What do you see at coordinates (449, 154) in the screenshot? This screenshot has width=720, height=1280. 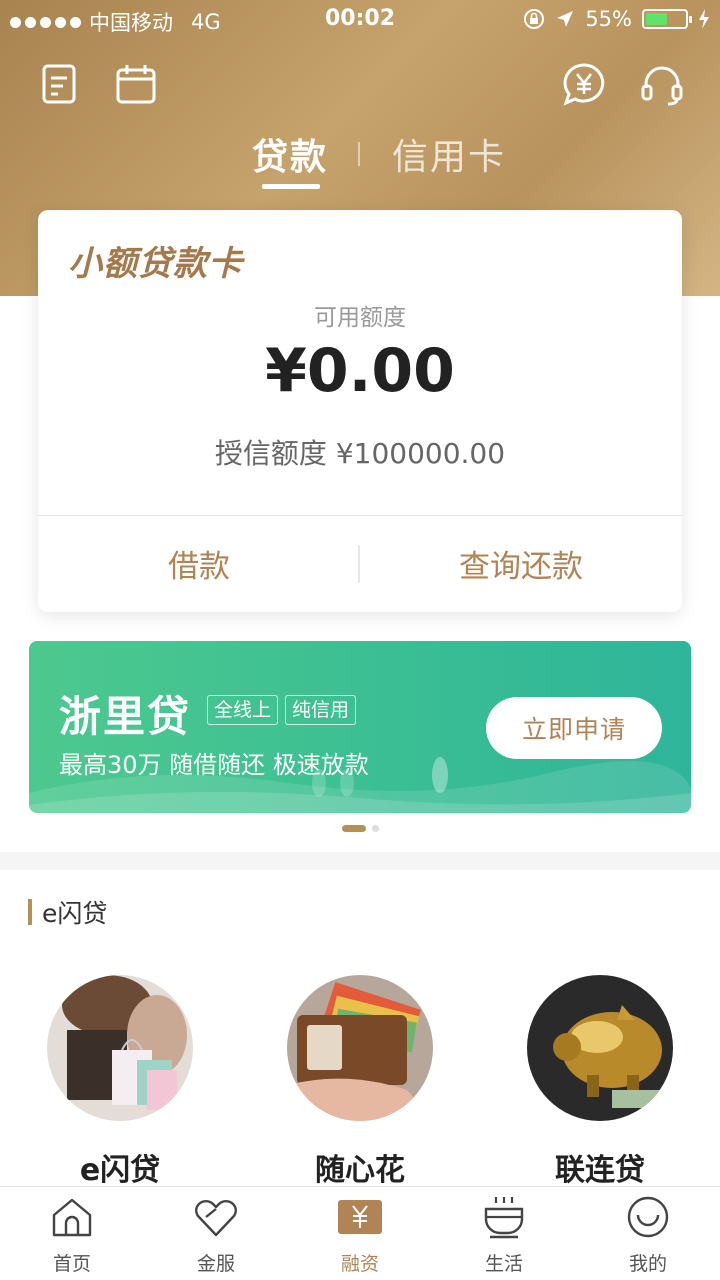 I see `tab-credit-card: 信用卡` at bounding box center [449, 154].